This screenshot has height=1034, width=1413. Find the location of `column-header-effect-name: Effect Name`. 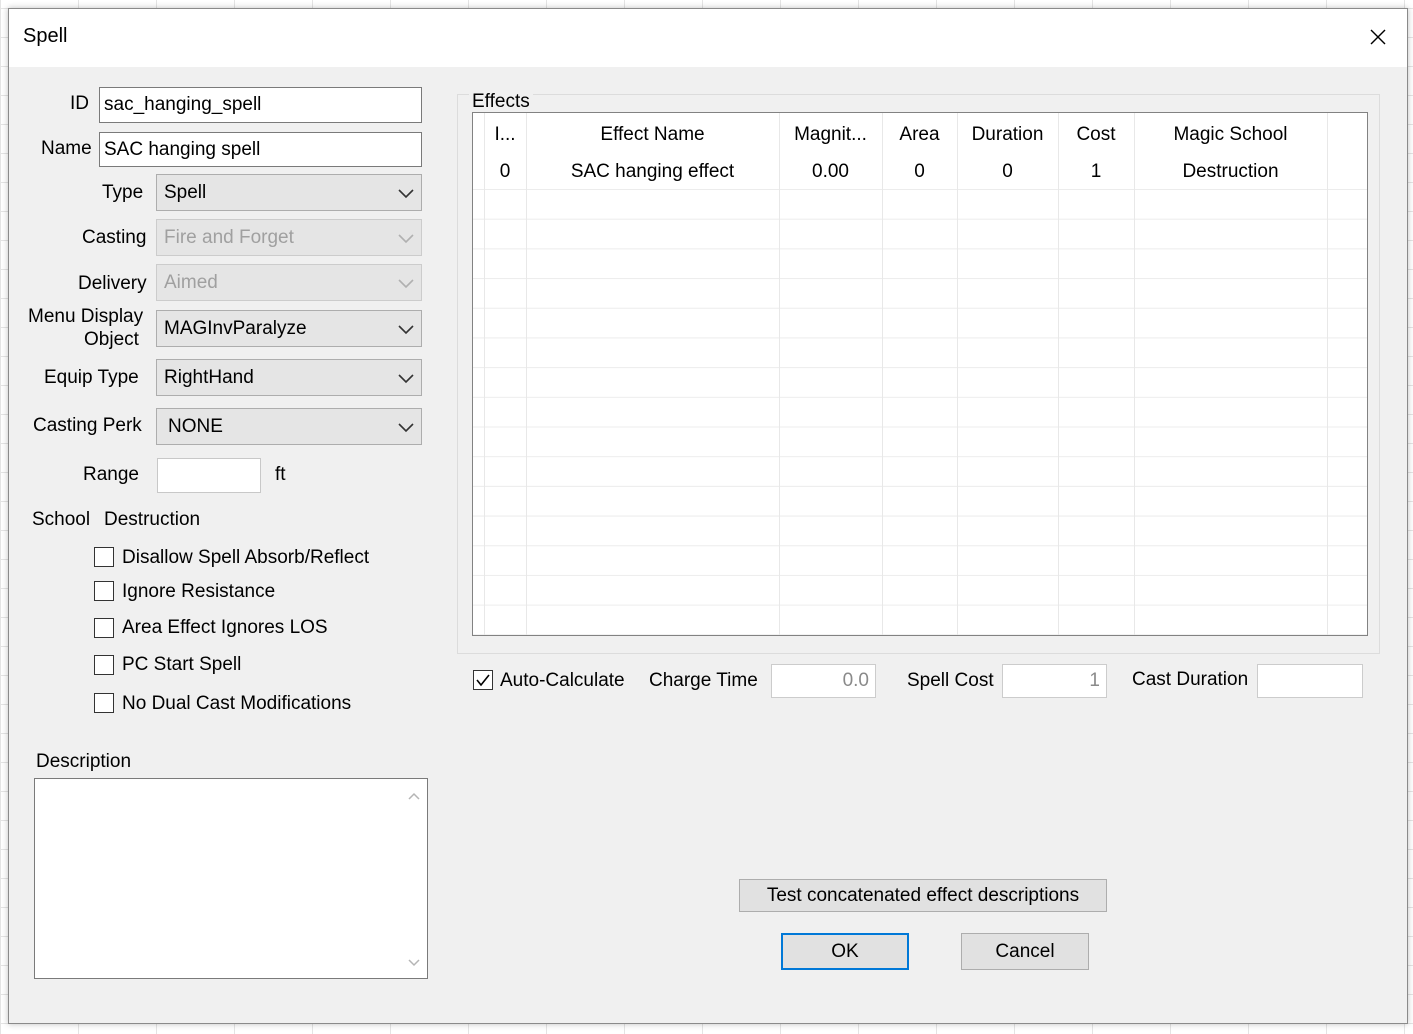

column-header-effect-name: Effect Name is located at coordinates (652, 135).